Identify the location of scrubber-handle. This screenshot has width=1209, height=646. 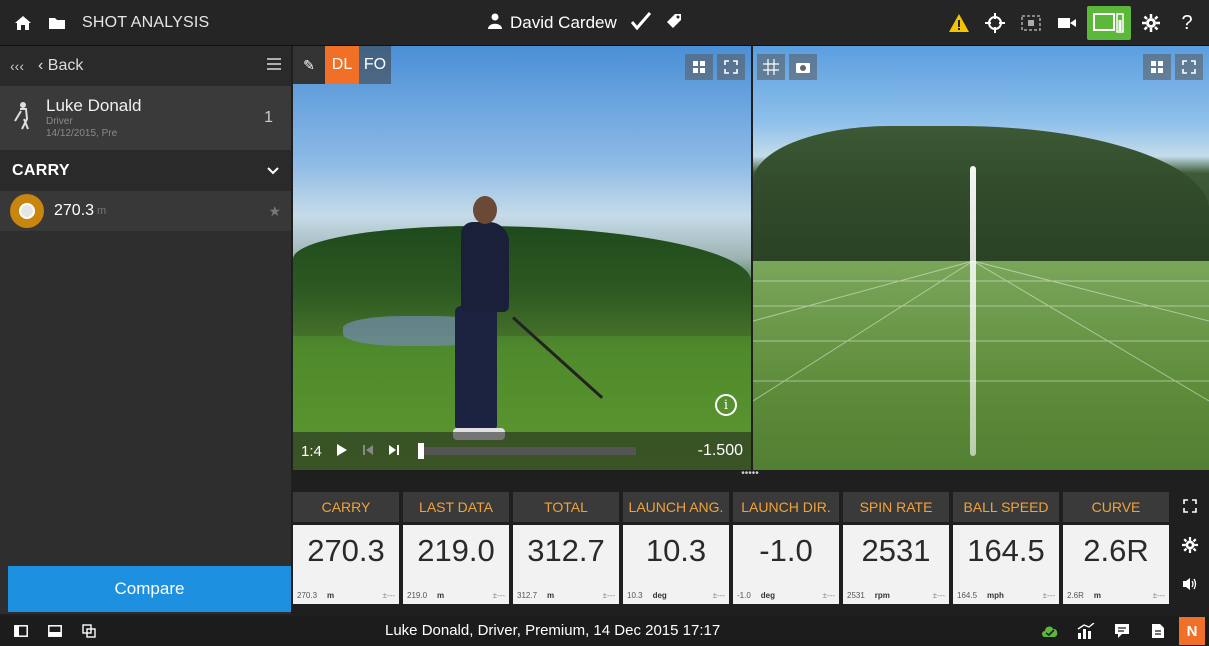
(420, 451).